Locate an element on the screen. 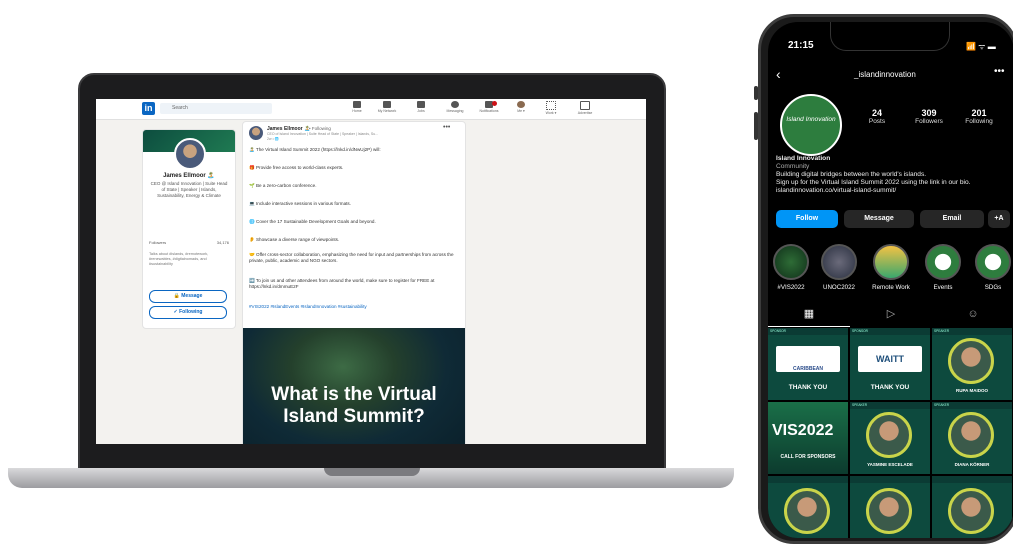 This screenshot has width=1013, height=544. profile-tabs: ▦ ▷ ☺ is located at coordinates (890, 315).